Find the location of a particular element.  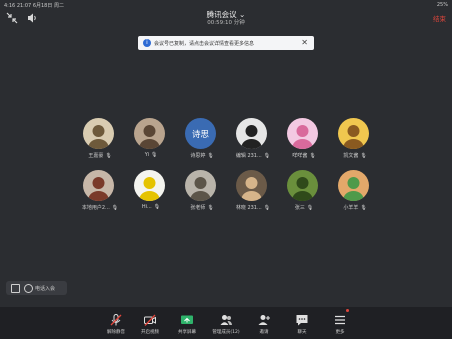

toolbar-label: 解除静音 is located at coordinates (116, 332).